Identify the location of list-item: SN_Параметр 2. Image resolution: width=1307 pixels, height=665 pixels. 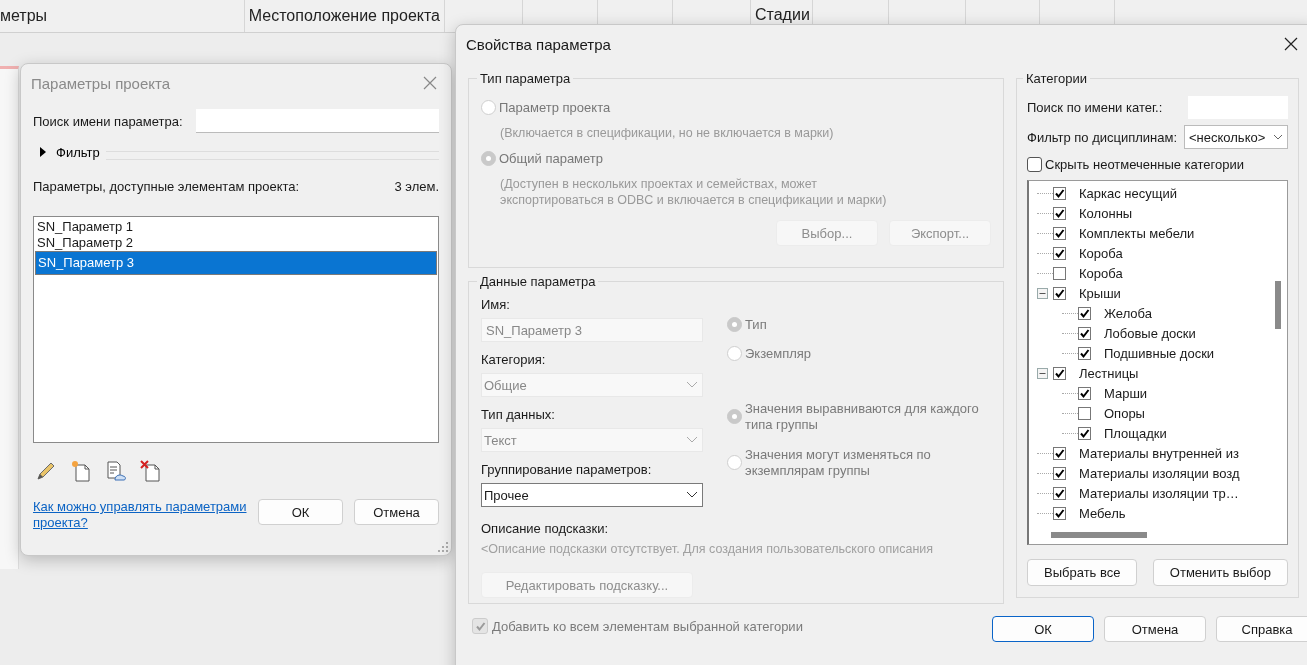
(236, 243).